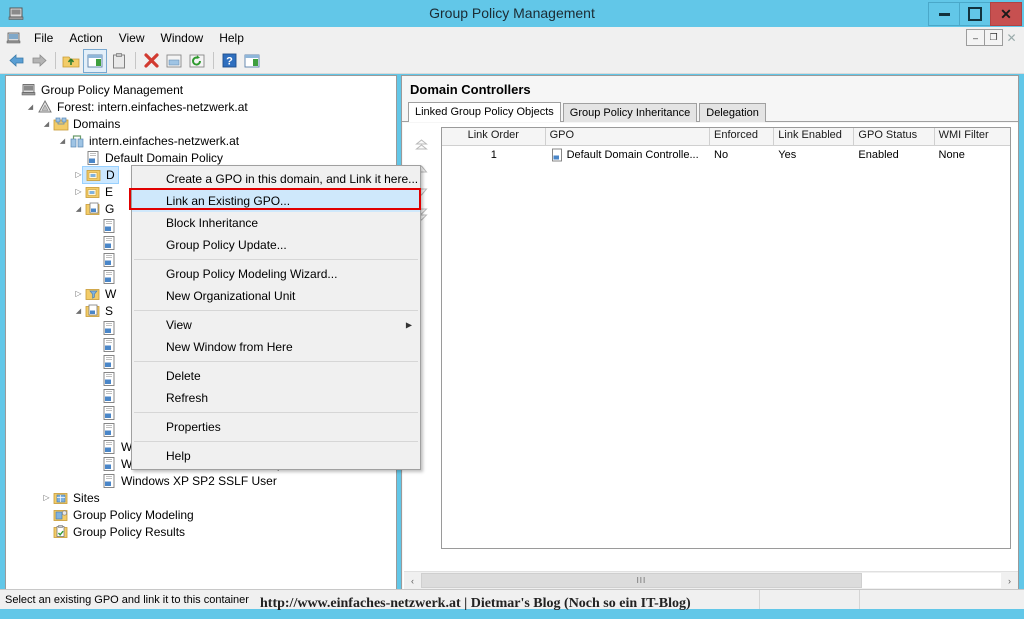  I want to click on cell-gpo-status: Enabled, so click(878, 154).